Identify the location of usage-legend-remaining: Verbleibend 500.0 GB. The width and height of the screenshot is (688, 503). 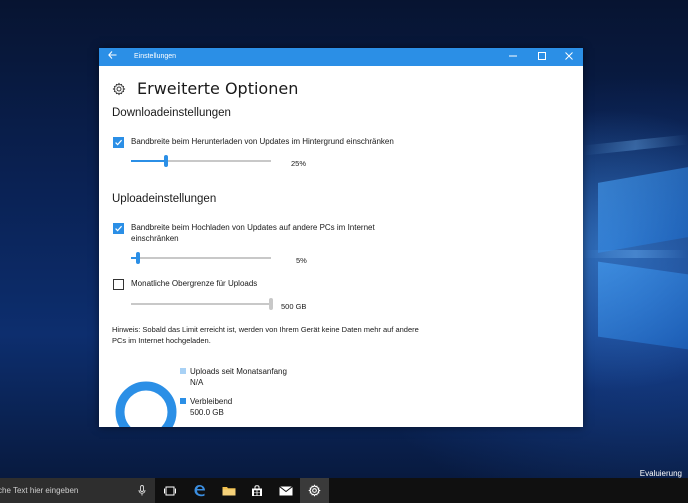
(206, 407).